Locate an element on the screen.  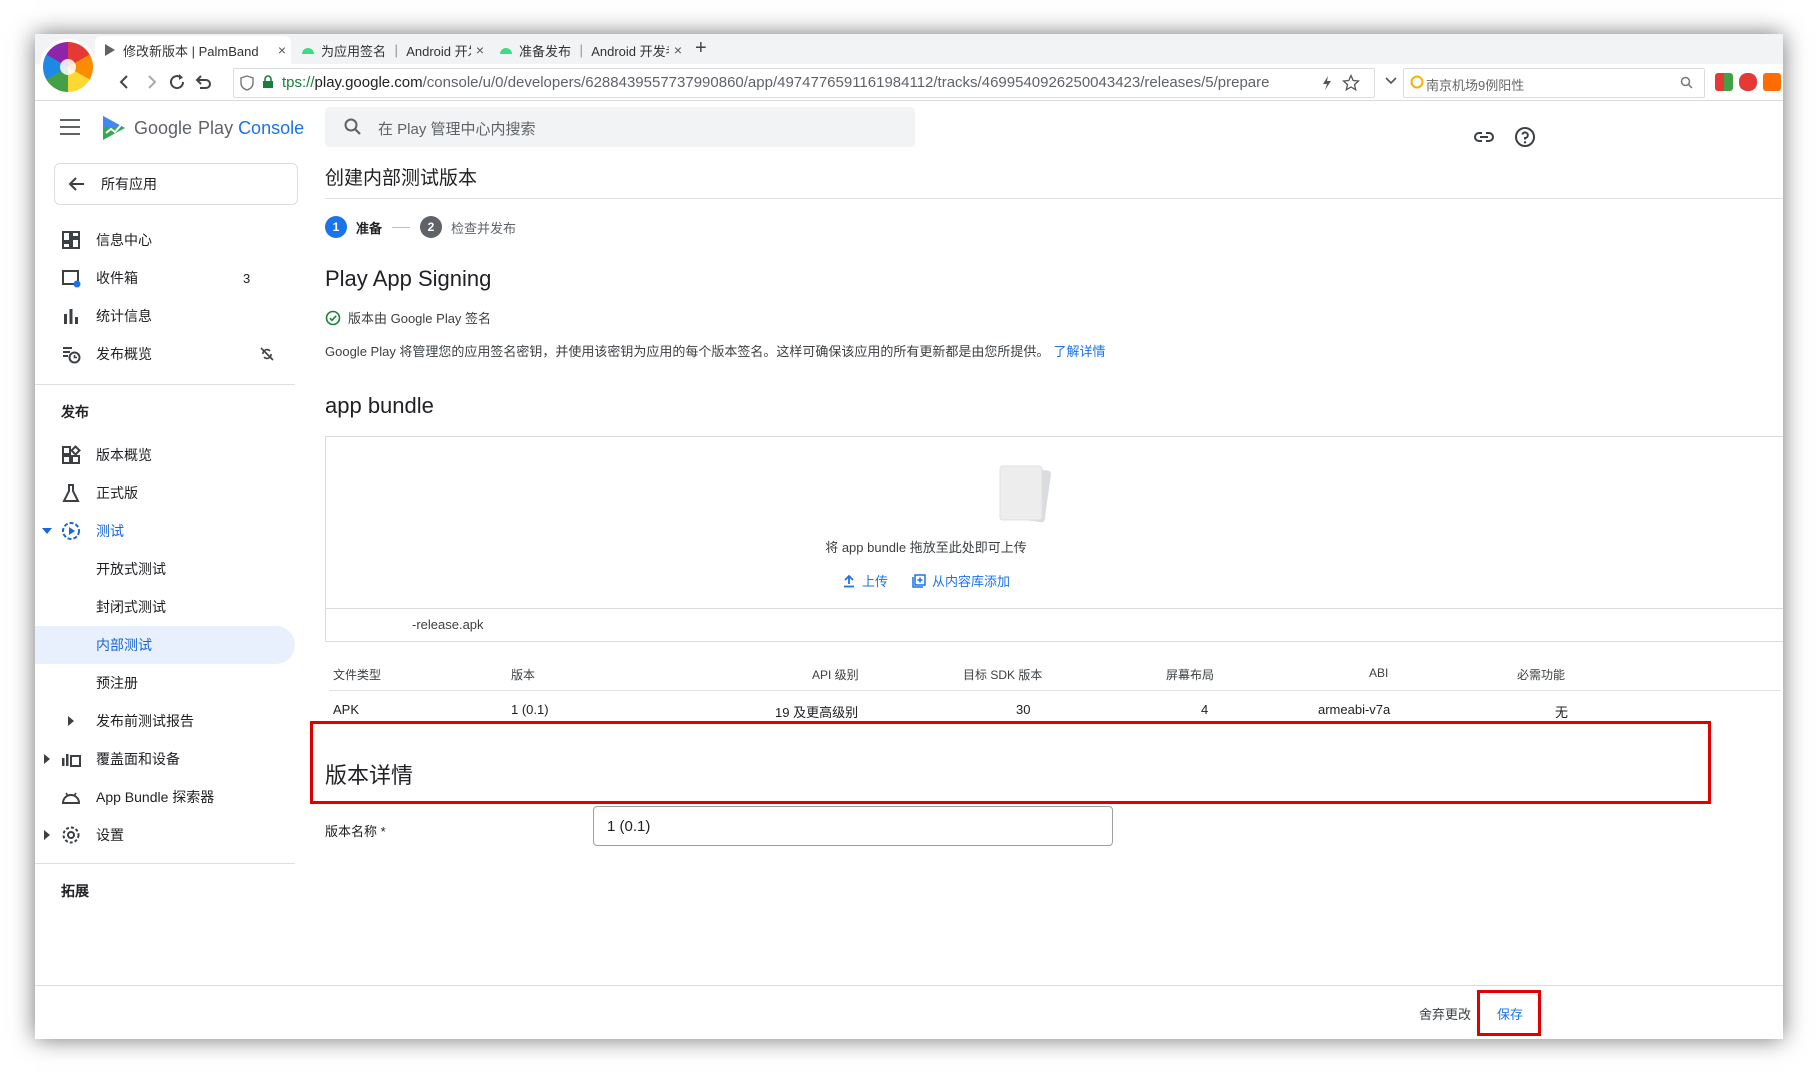
table-header-cell: 目标 SDK 版本 is located at coordinates (1003, 675).